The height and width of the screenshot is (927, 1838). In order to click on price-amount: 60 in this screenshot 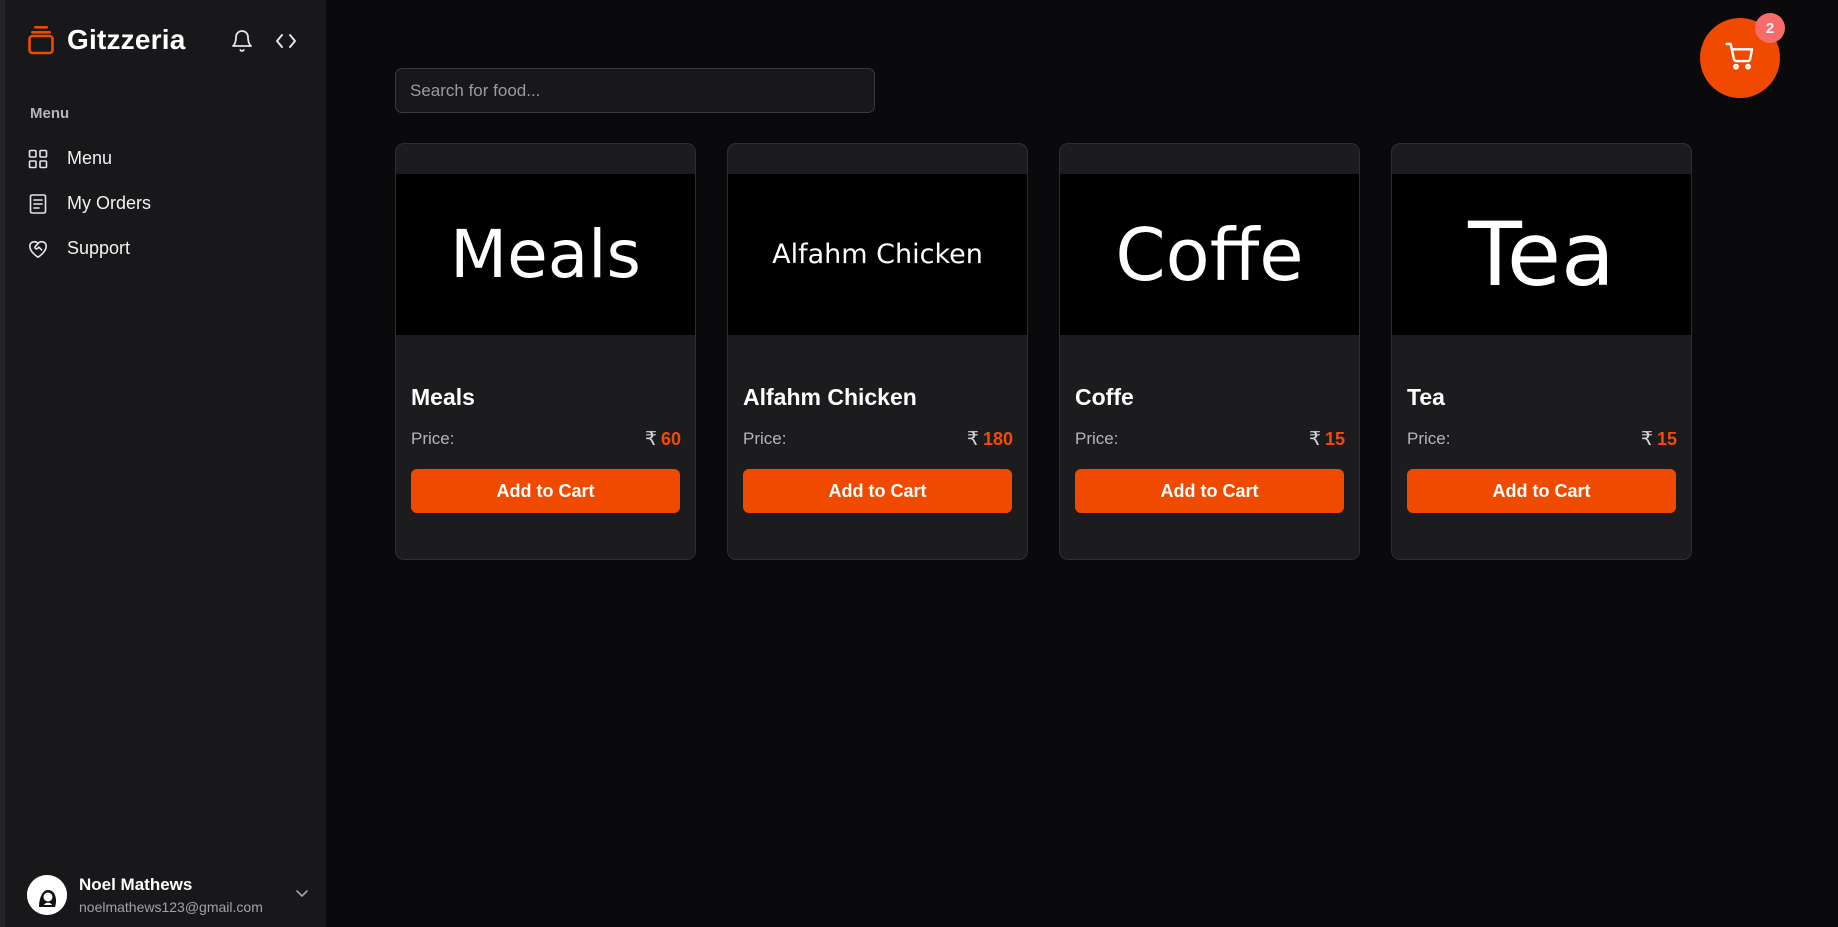, I will do `click(670, 439)`.